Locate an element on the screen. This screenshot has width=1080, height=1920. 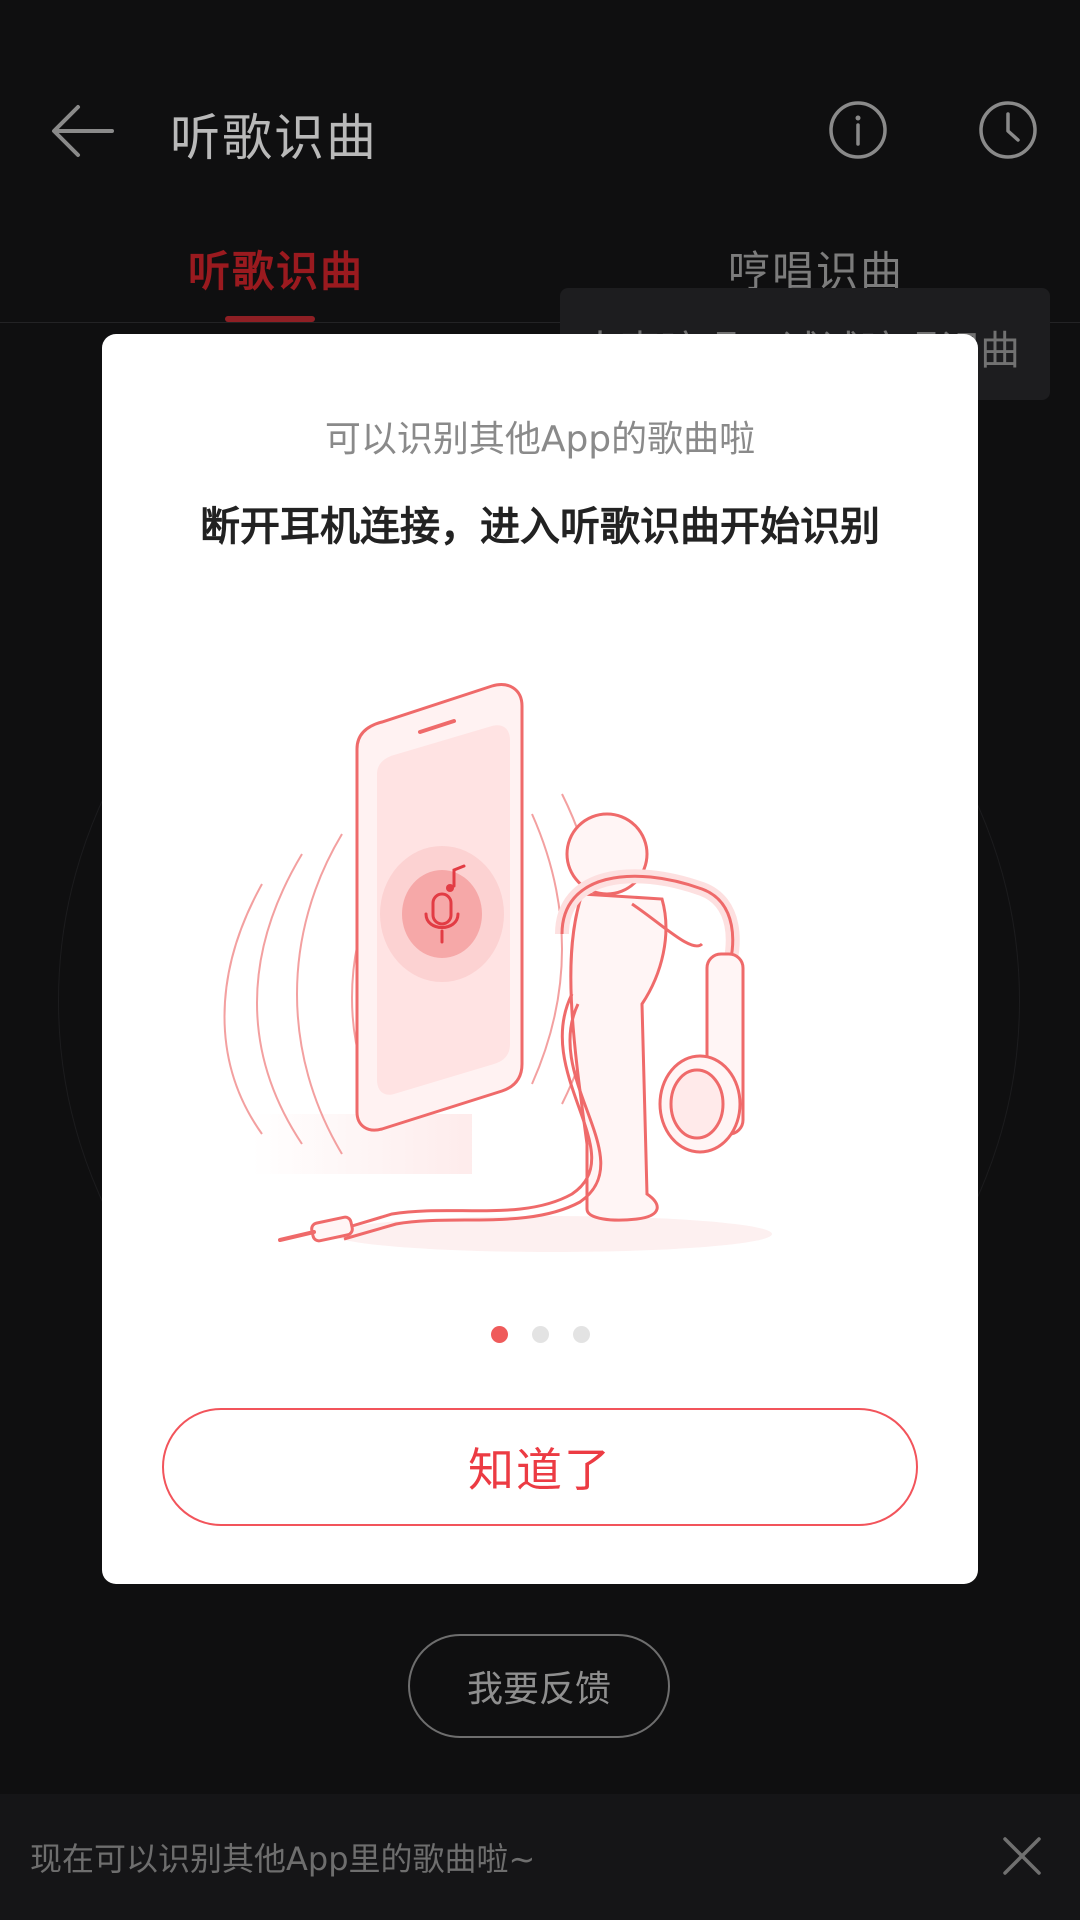
figure-with-headphones-icon is located at coordinates (650, 1017).